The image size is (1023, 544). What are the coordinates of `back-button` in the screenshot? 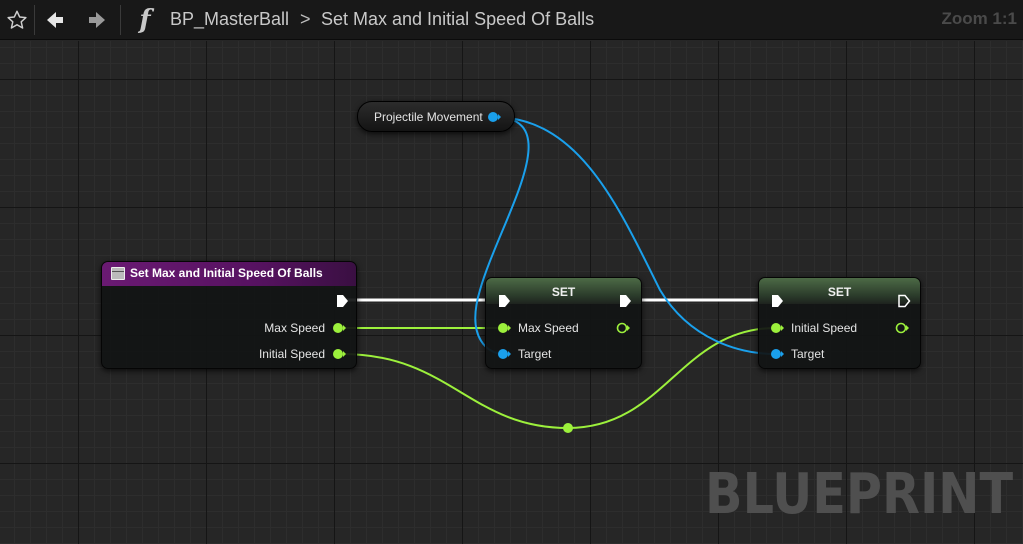 It's located at (55, 20).